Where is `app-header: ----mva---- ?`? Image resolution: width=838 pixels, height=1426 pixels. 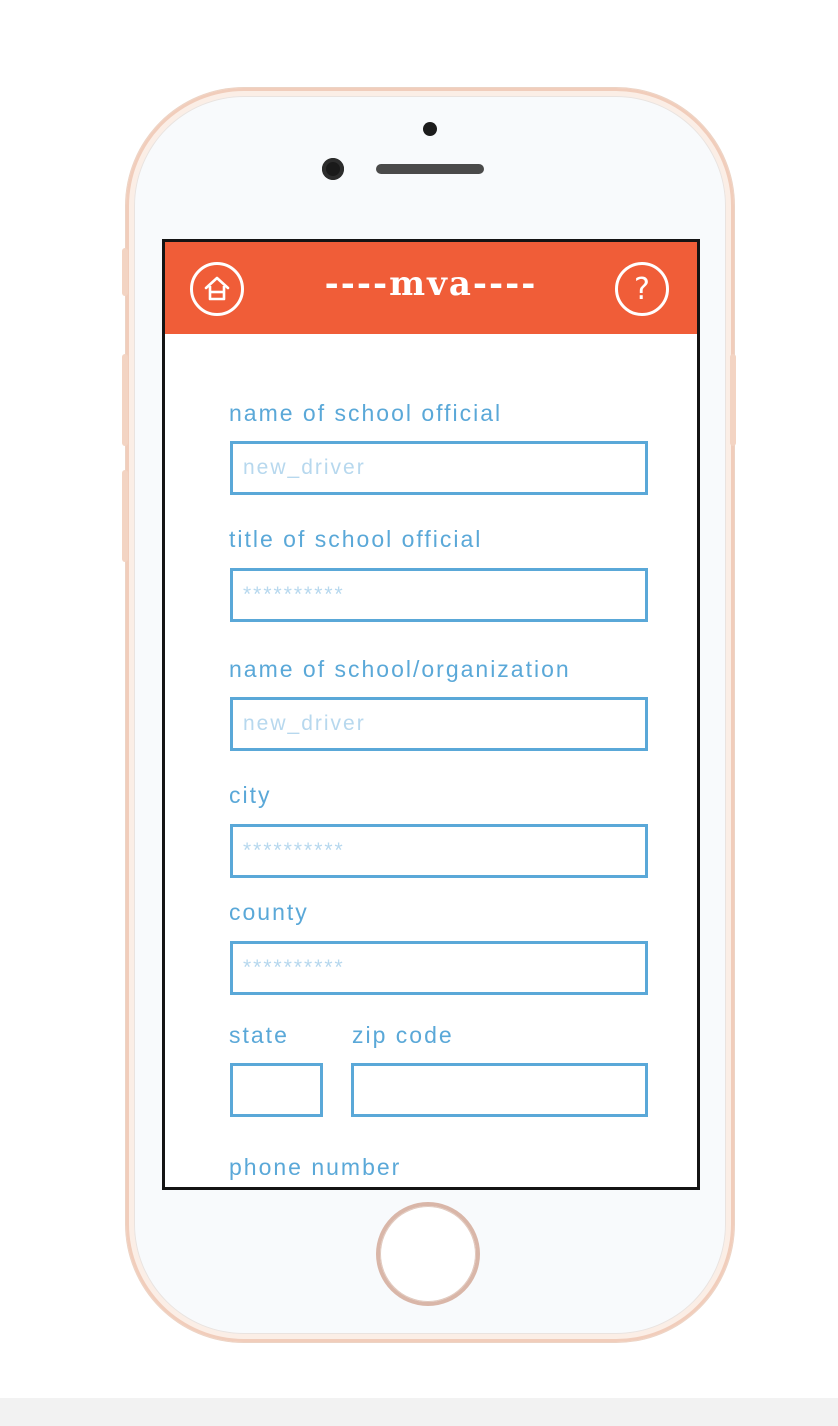
app-header: ----mva---- ? is located at coordinates (431, 288).